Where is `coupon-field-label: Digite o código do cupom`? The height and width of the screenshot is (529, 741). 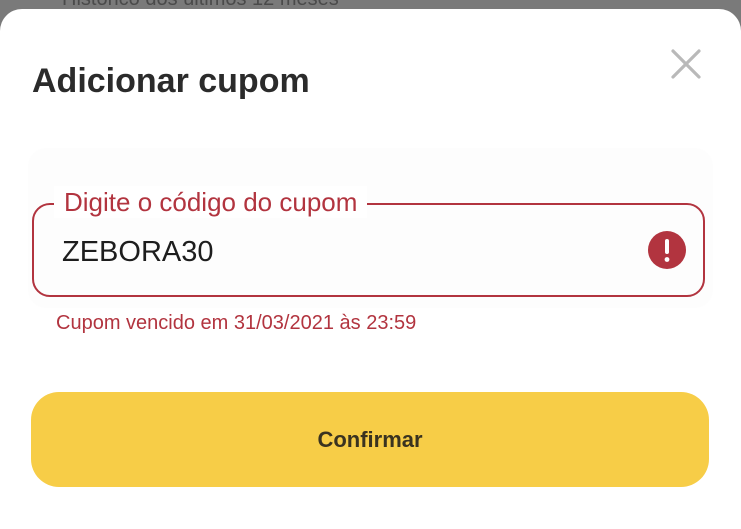 coupon-field-label: Digite o código do cupom is located at coordinates (211, 202).